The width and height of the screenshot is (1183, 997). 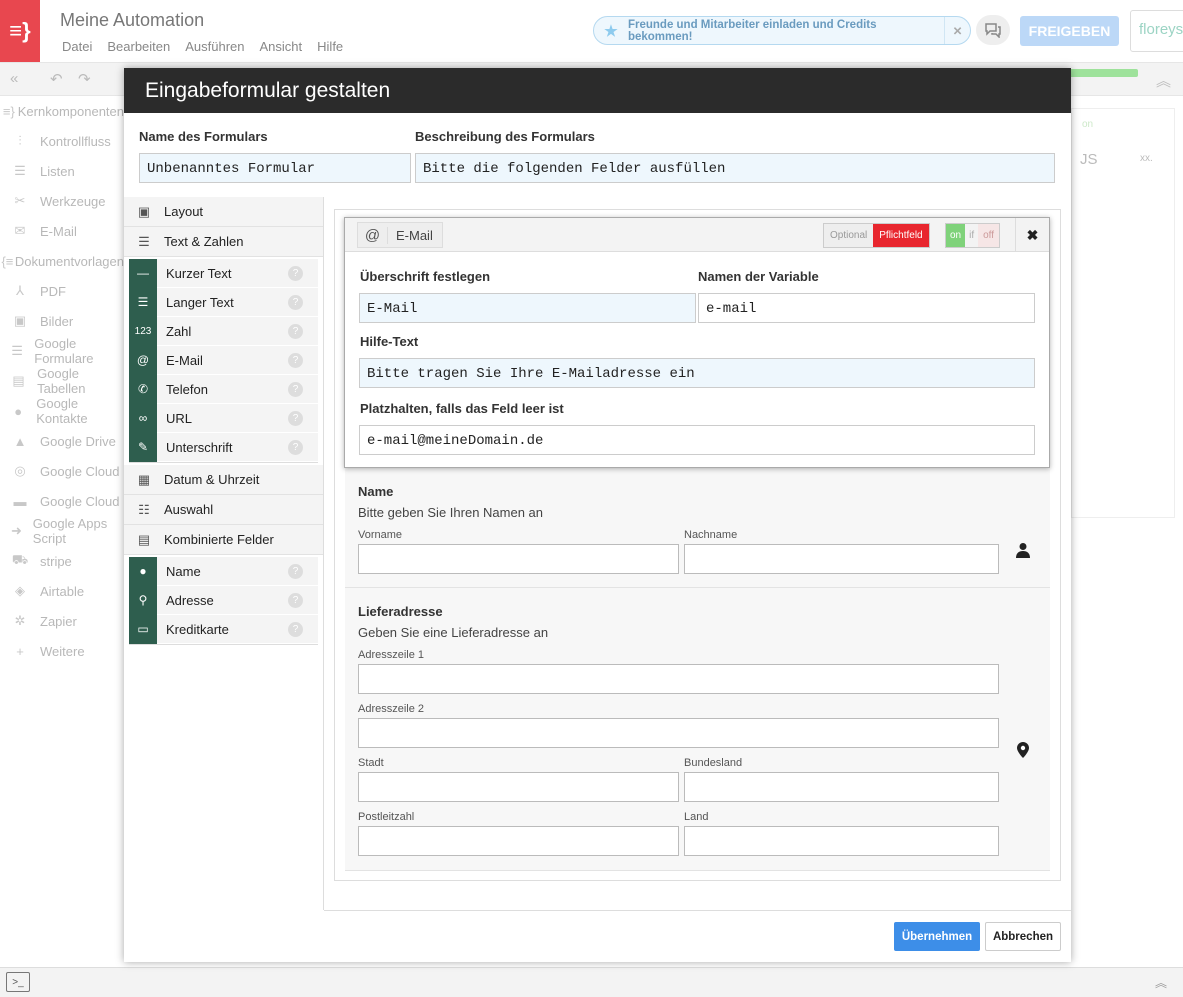 What do you see at coordinates (697, 373) in the screenshot?
I see `help-text-input: Bitte tragen Sie Ihre E-Mailadresse ein` at bounding box center [697, 373].